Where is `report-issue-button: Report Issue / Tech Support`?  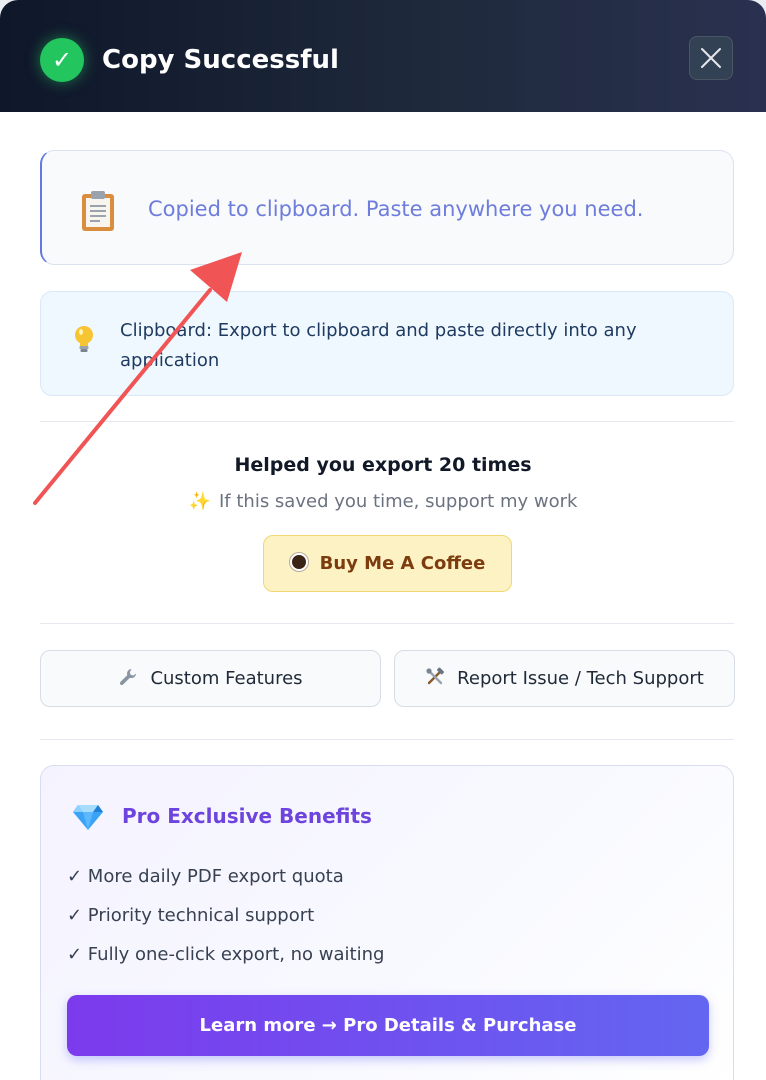 report-issue-button: Report Issue / Tech Support is located at coordinates (564, 678).